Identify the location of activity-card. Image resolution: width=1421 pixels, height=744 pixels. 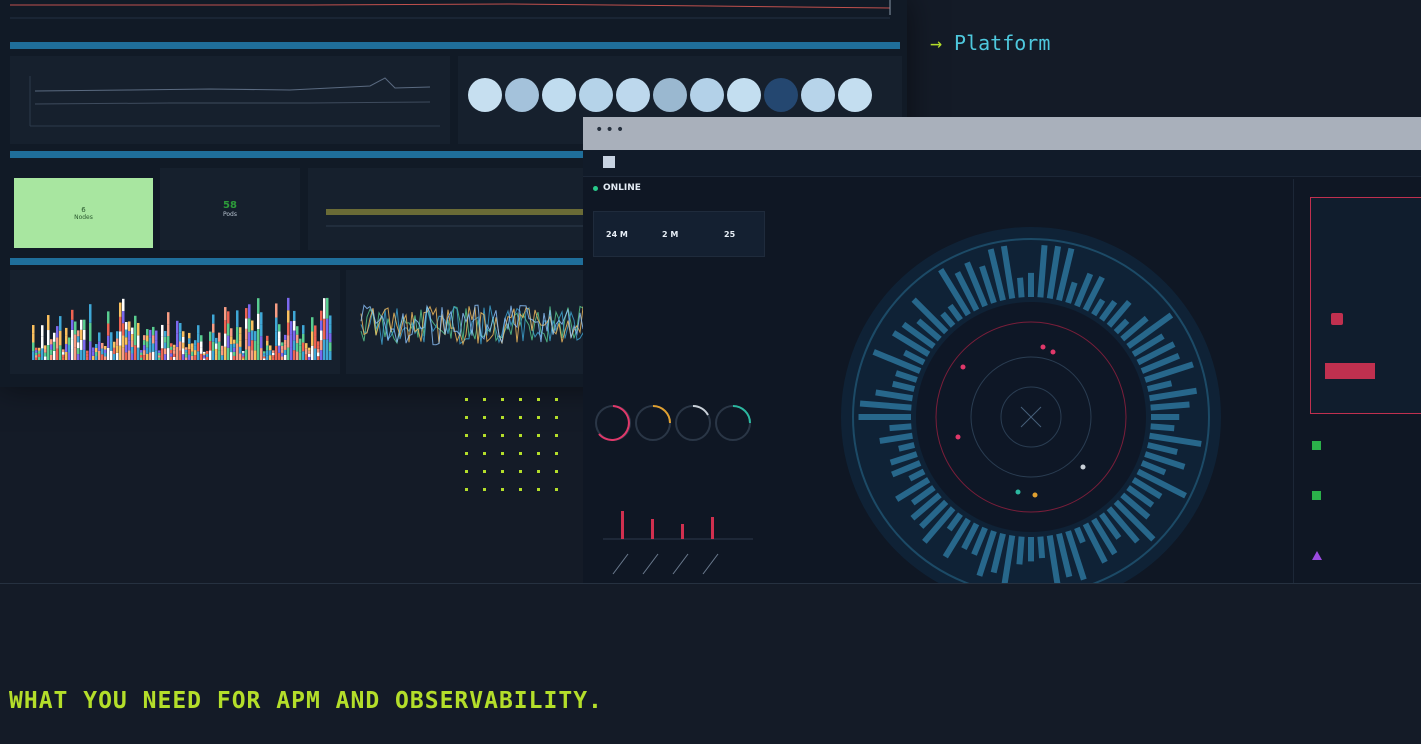
(1365, 305).